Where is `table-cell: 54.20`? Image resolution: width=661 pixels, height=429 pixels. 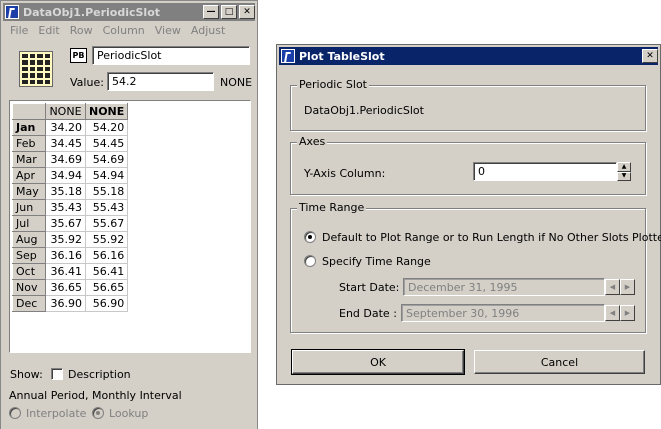
table-cell: 54.20 is located at coordinates (106, 127).